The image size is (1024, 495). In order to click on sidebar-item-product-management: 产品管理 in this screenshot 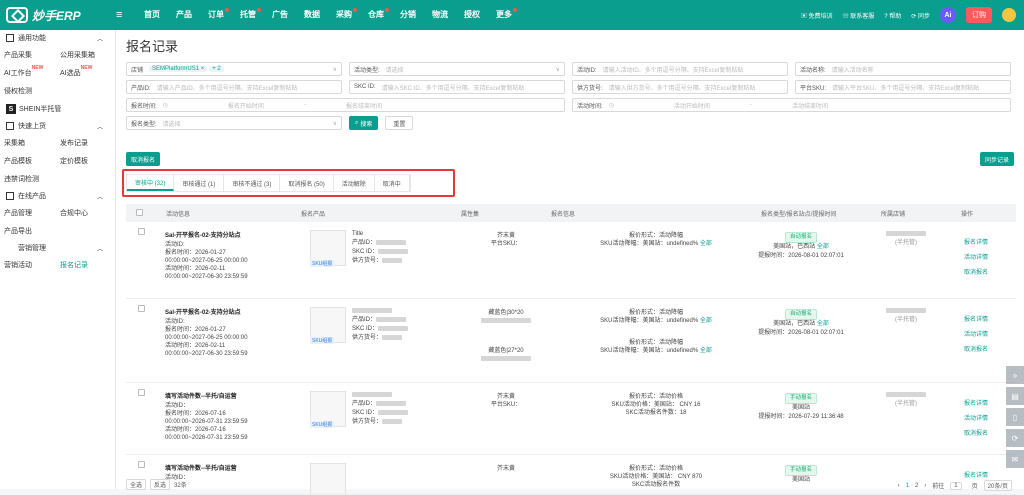, I will do `click(28, 213)`.